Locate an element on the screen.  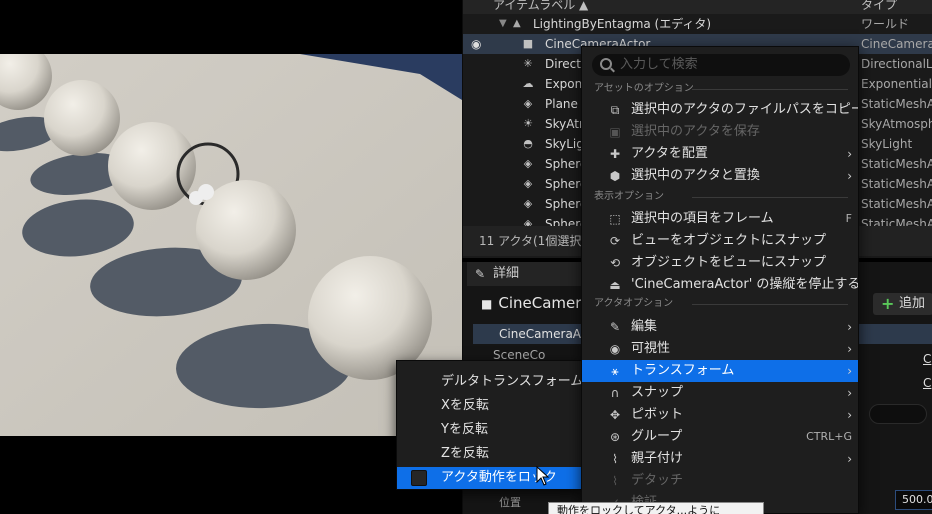
context-search-input: 入力して検索 is located at coordinates (721, 65).